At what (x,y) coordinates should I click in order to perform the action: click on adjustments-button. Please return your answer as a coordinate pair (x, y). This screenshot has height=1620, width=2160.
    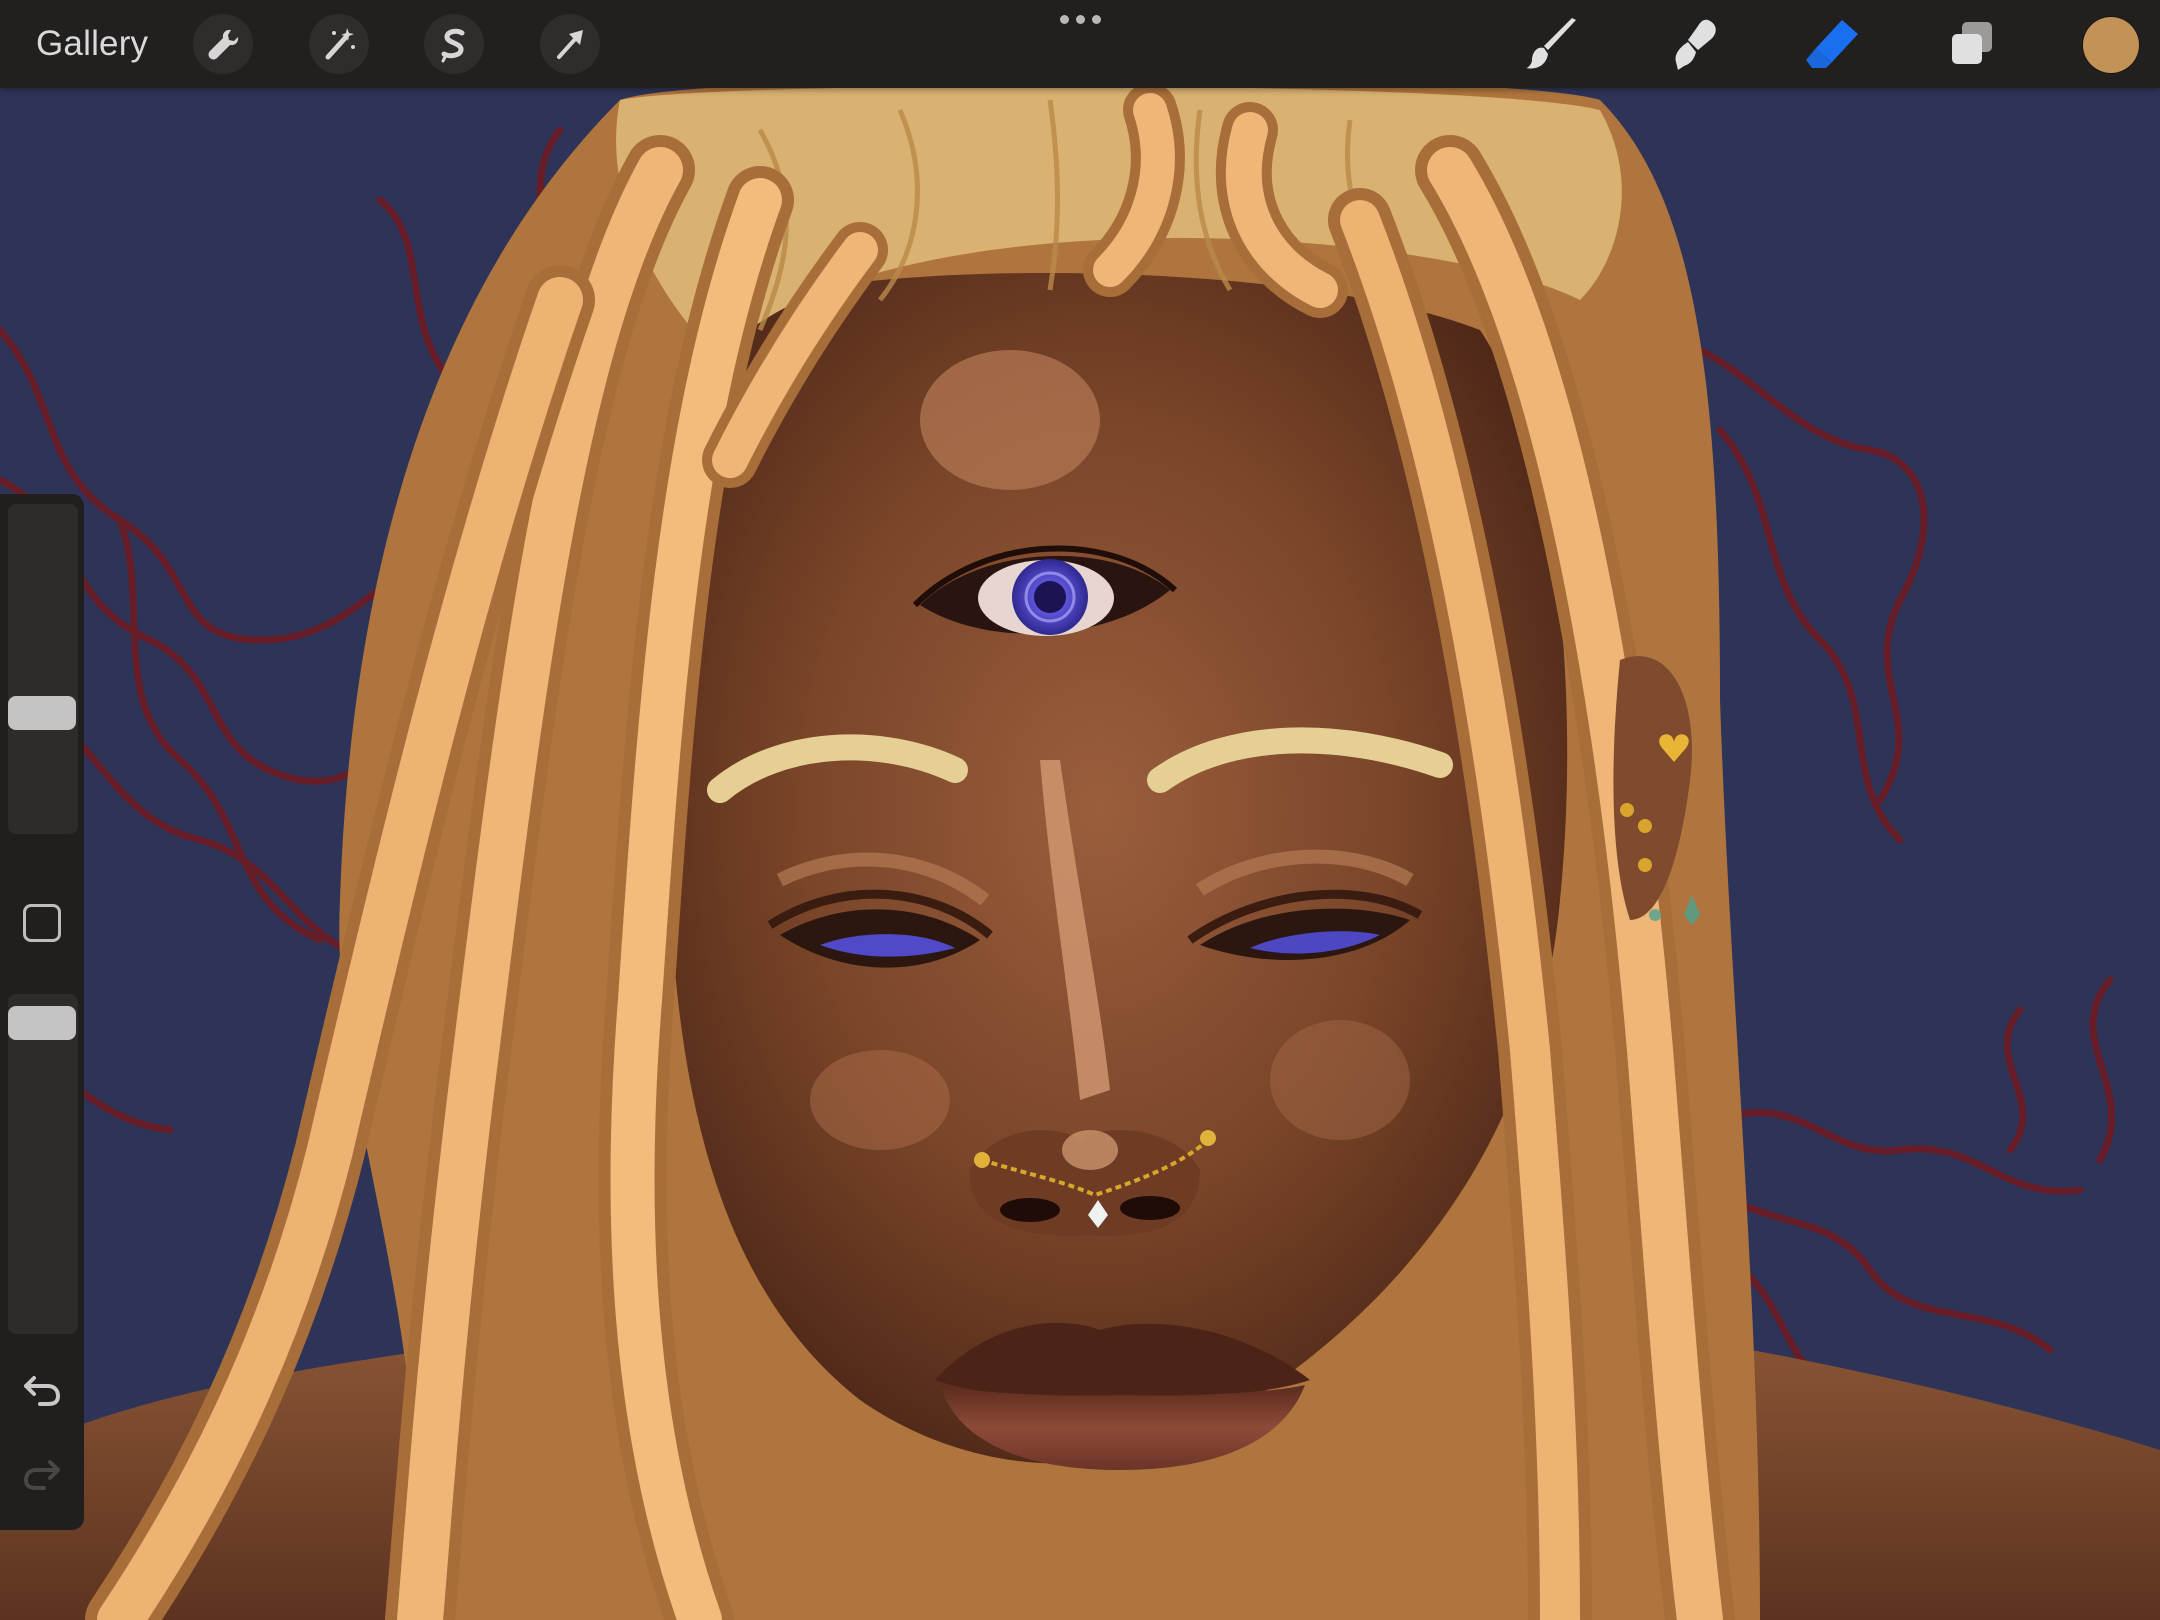
    Looking at the image, I should click on (339, 44).